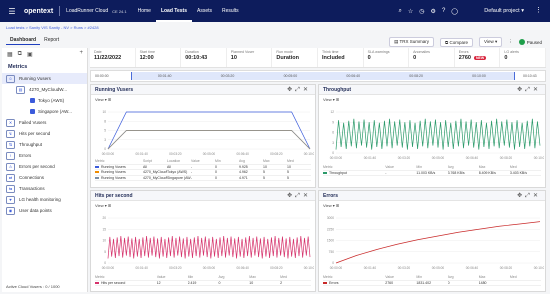  I want to click on legend-cell: 10, so click(251, 282).